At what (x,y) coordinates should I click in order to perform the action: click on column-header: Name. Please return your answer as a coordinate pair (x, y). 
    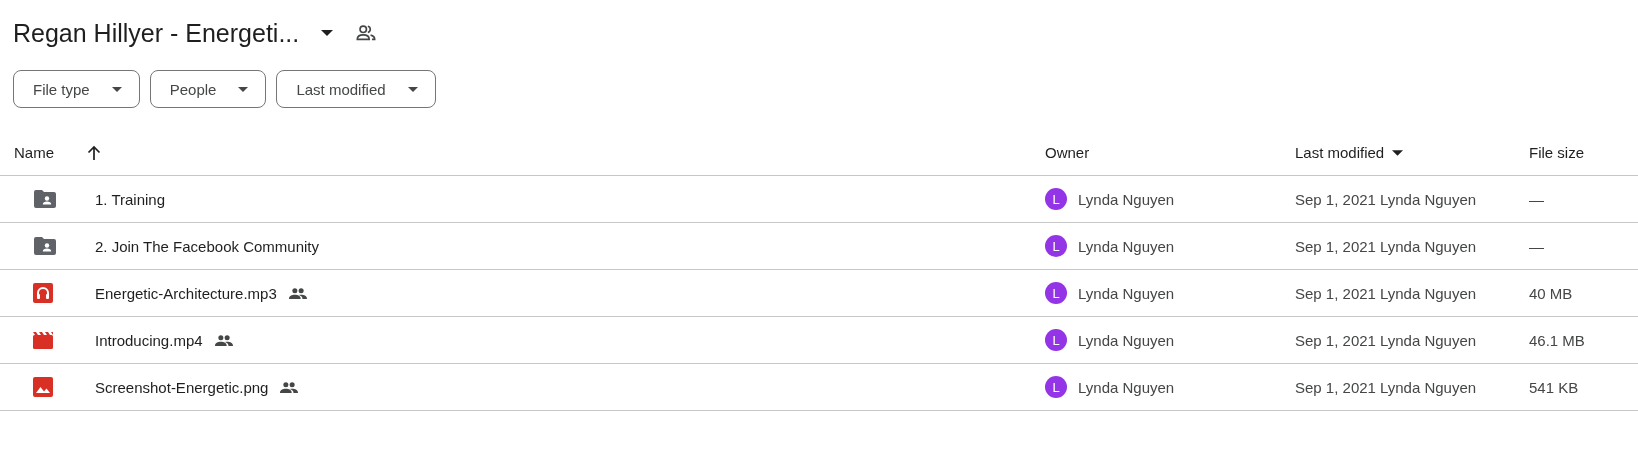
    Looking at the image, I should click on (34, 152).